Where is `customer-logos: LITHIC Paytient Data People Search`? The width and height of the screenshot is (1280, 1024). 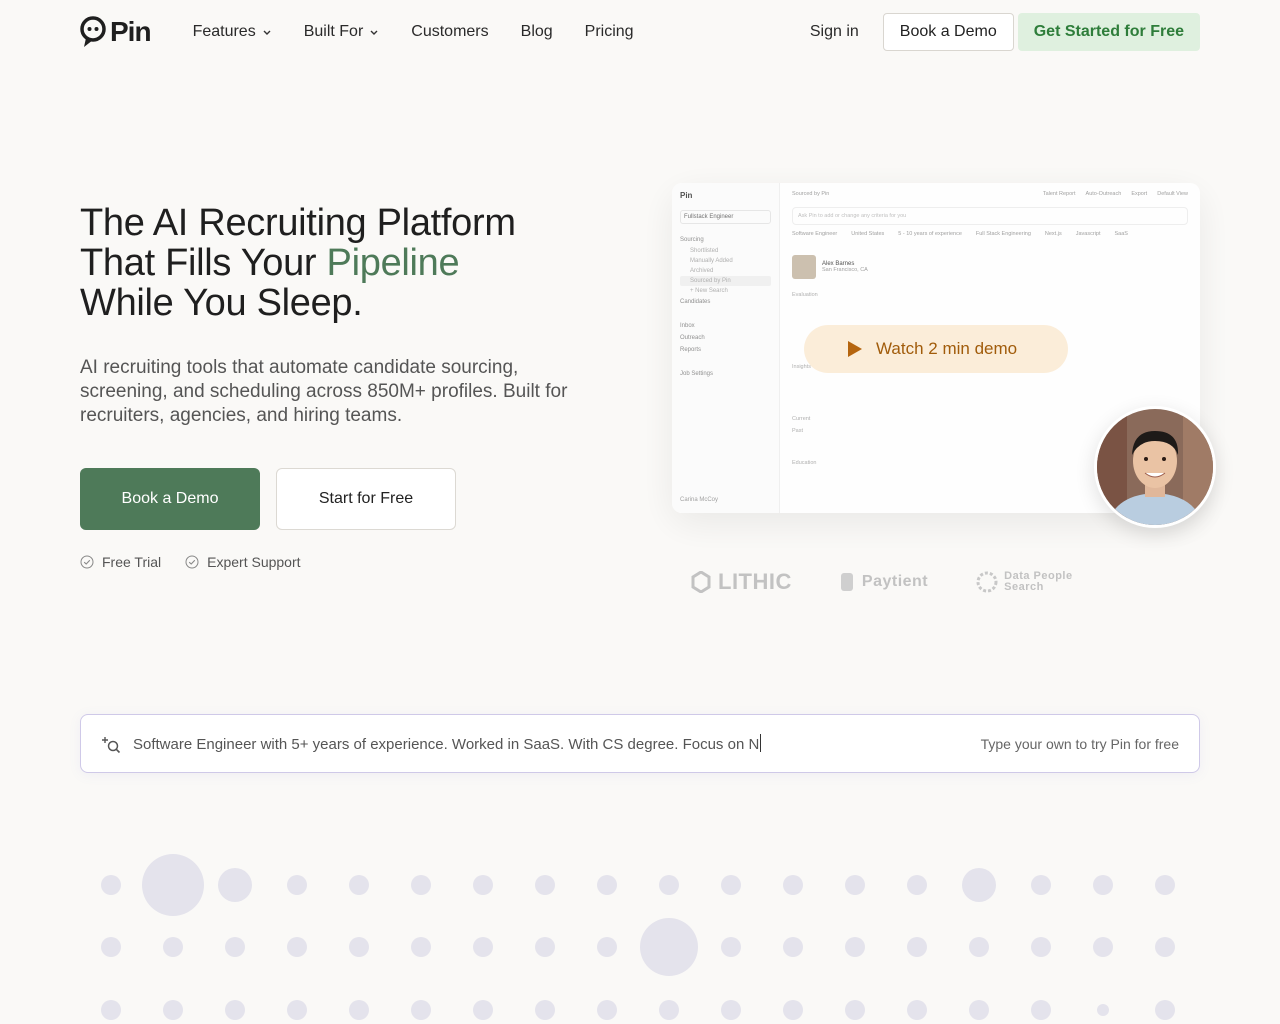
customer-logos: LITHIC Paytient Data People Search is located at coordinates (945, 582).